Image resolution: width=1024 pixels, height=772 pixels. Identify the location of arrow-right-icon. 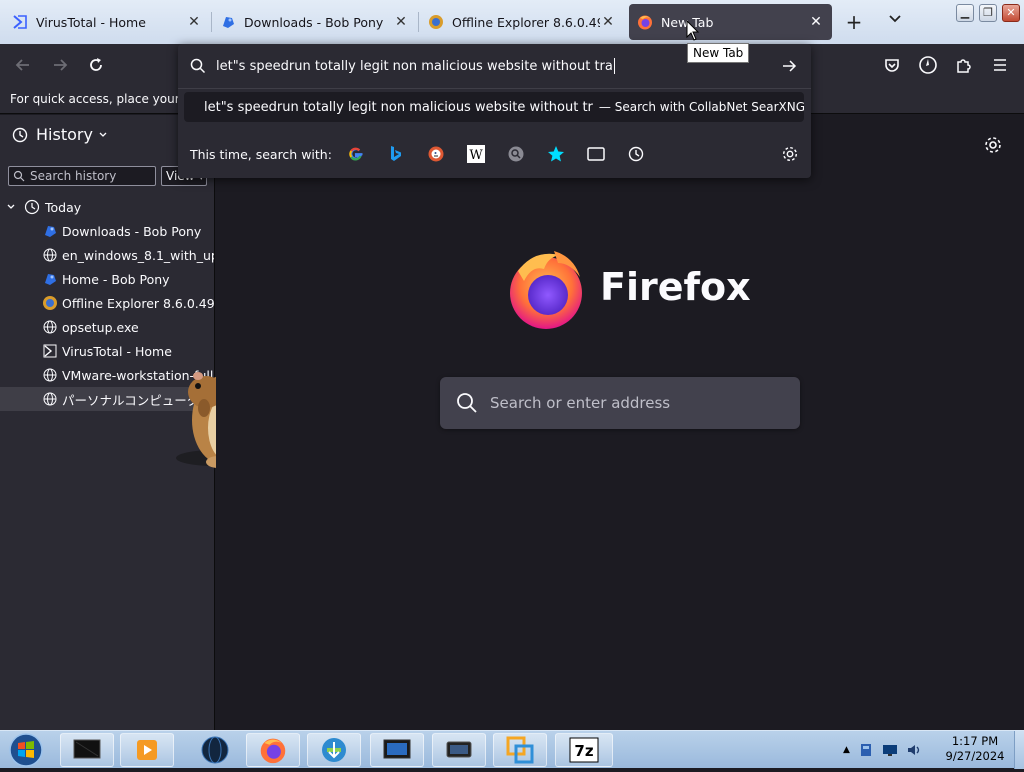
(61, 65).